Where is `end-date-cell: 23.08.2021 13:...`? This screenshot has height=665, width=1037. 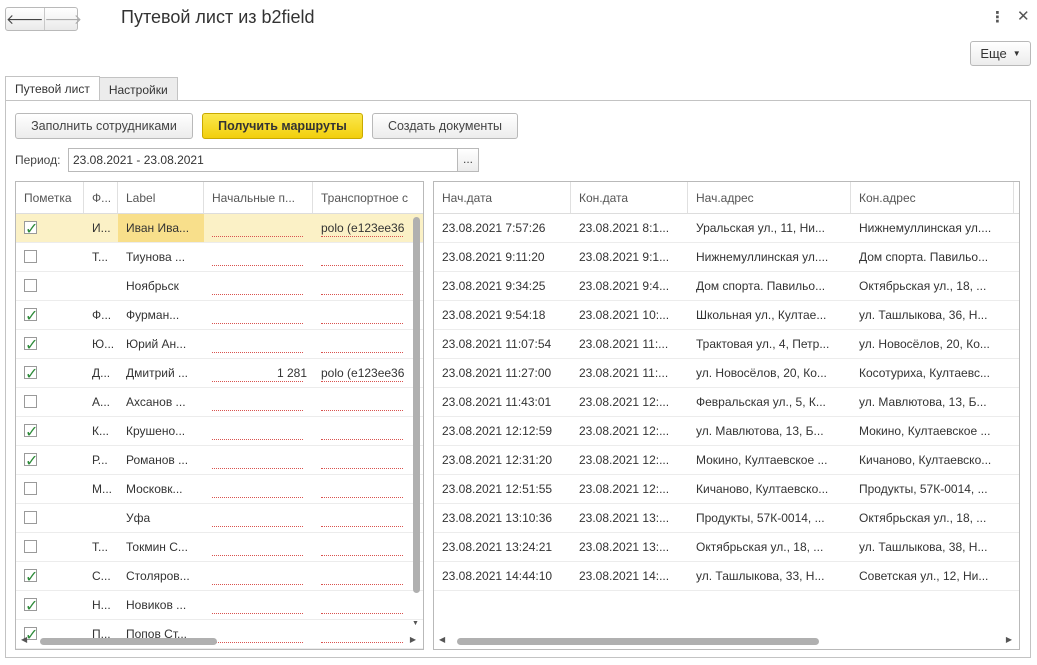
end-date-cell: 23.08.2021 13:... is located at coordinates (629, 547).